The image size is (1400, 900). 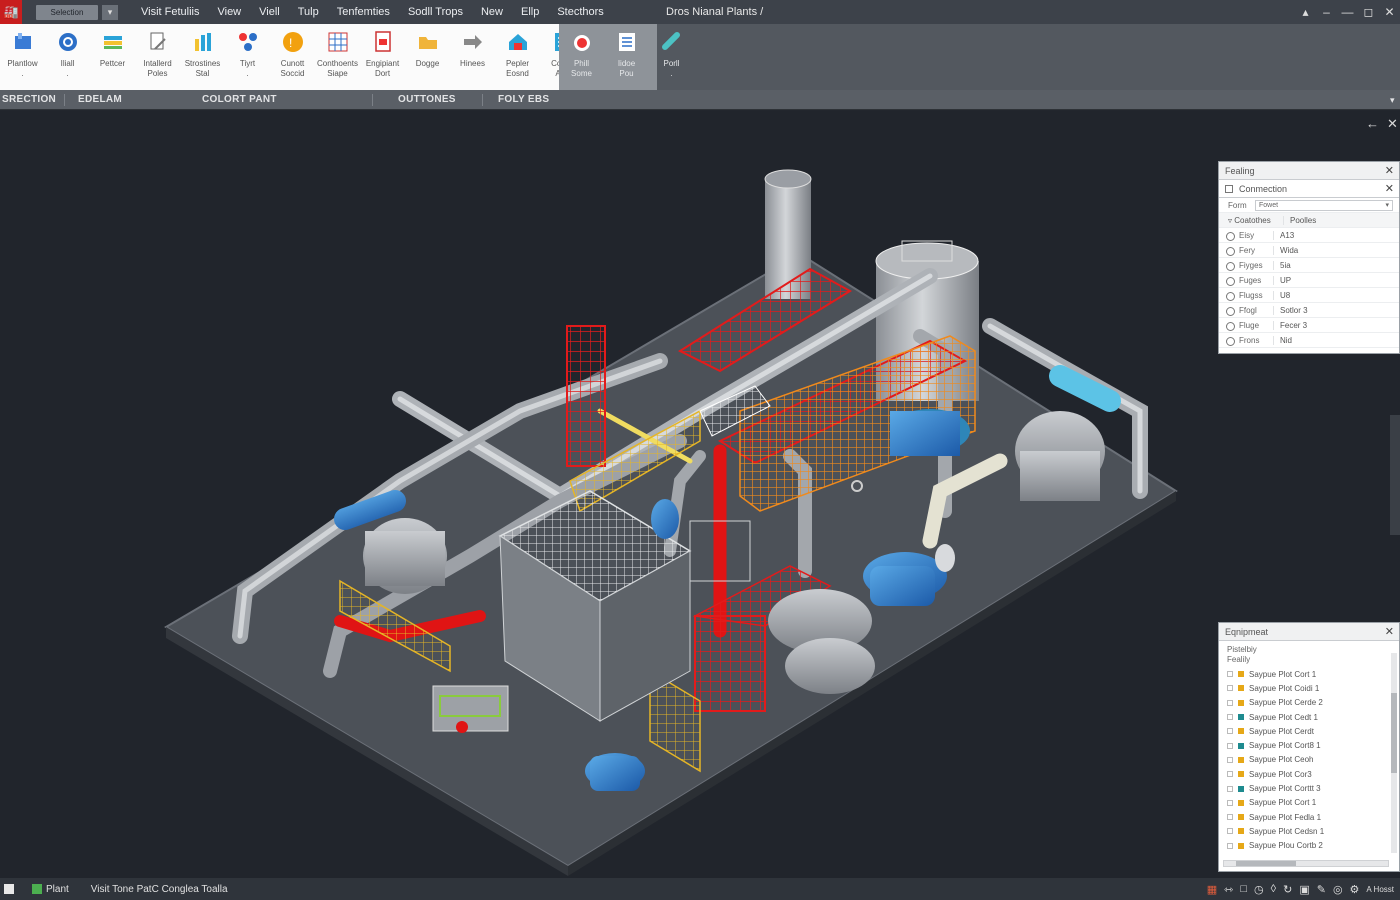 What do you see at coordinates (29, 100) in the screenshot?
I see `panel-tab-section: SRECTION` at bounding box center [29, 100].